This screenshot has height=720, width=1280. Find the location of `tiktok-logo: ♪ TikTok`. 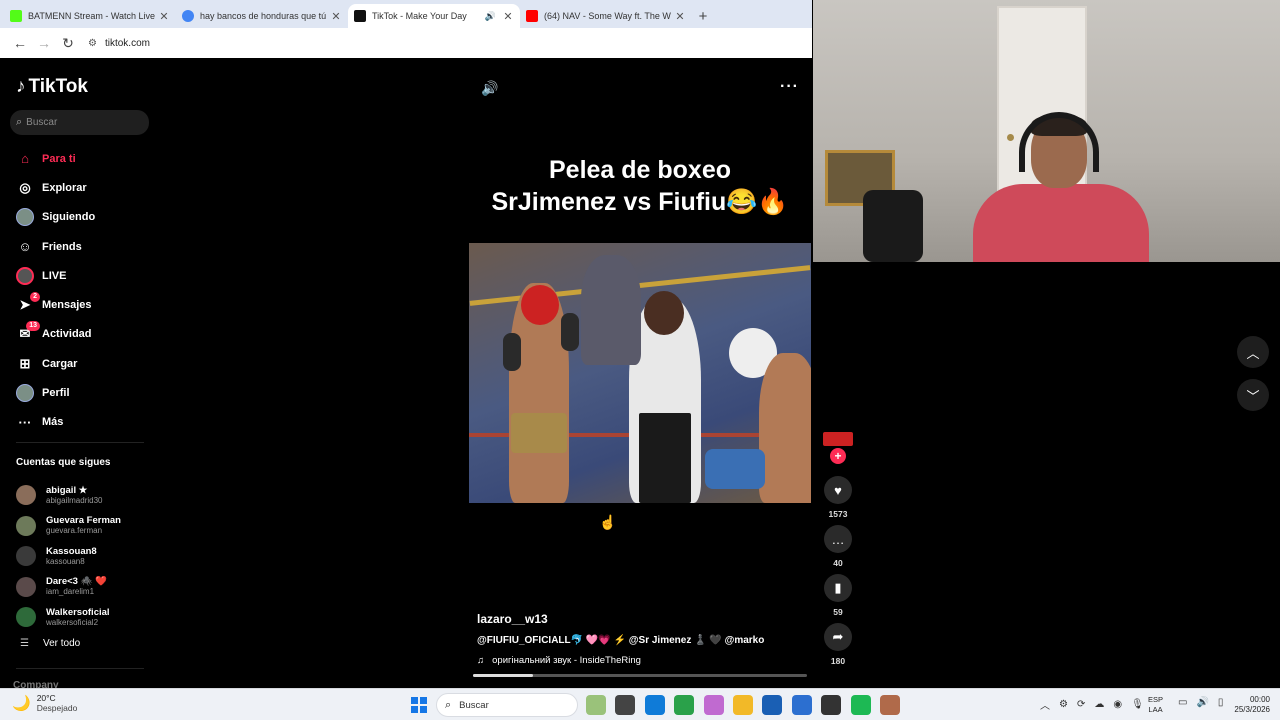

tiktok-logo: ♪ TikTok is located at coordinates (52, 87).